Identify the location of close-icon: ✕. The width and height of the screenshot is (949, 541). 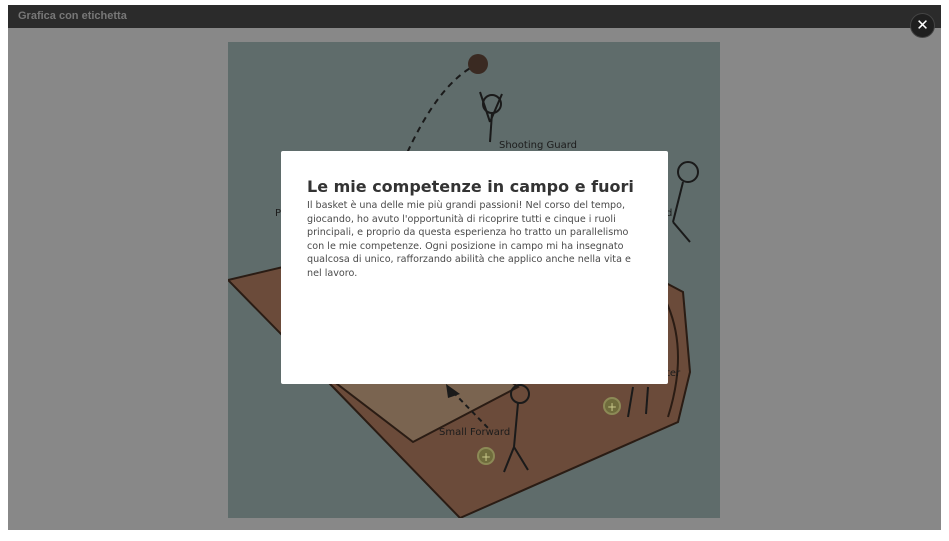
(922, 25).